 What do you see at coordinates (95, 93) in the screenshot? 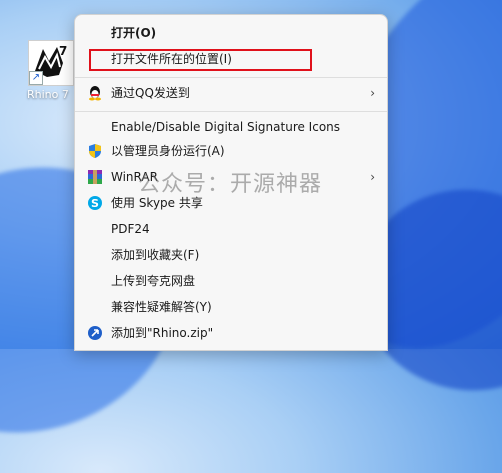
I see `qq-icon` at bounding box center [95, 93].